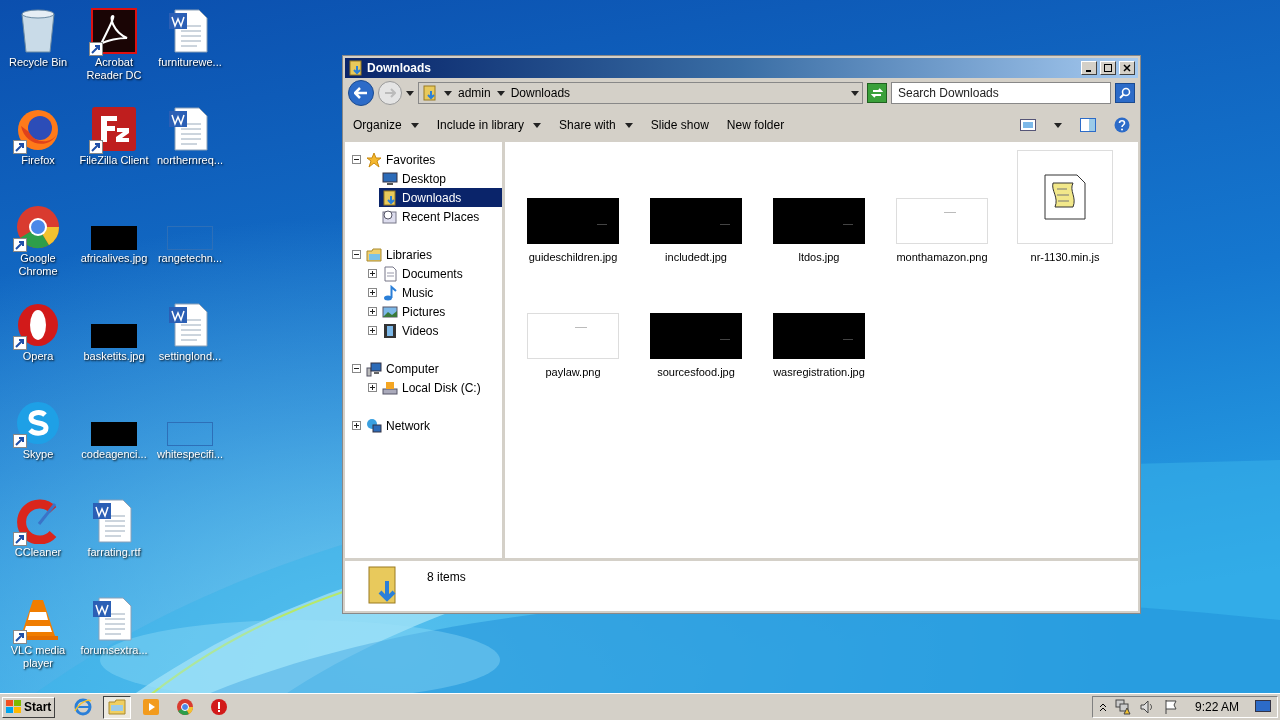 The width and height of the screenshot is (1280, 720). What do you see at coordinates (440, 273) in the screenshot?
I see `nav-item: Documents` at bounding box center [440, 273].